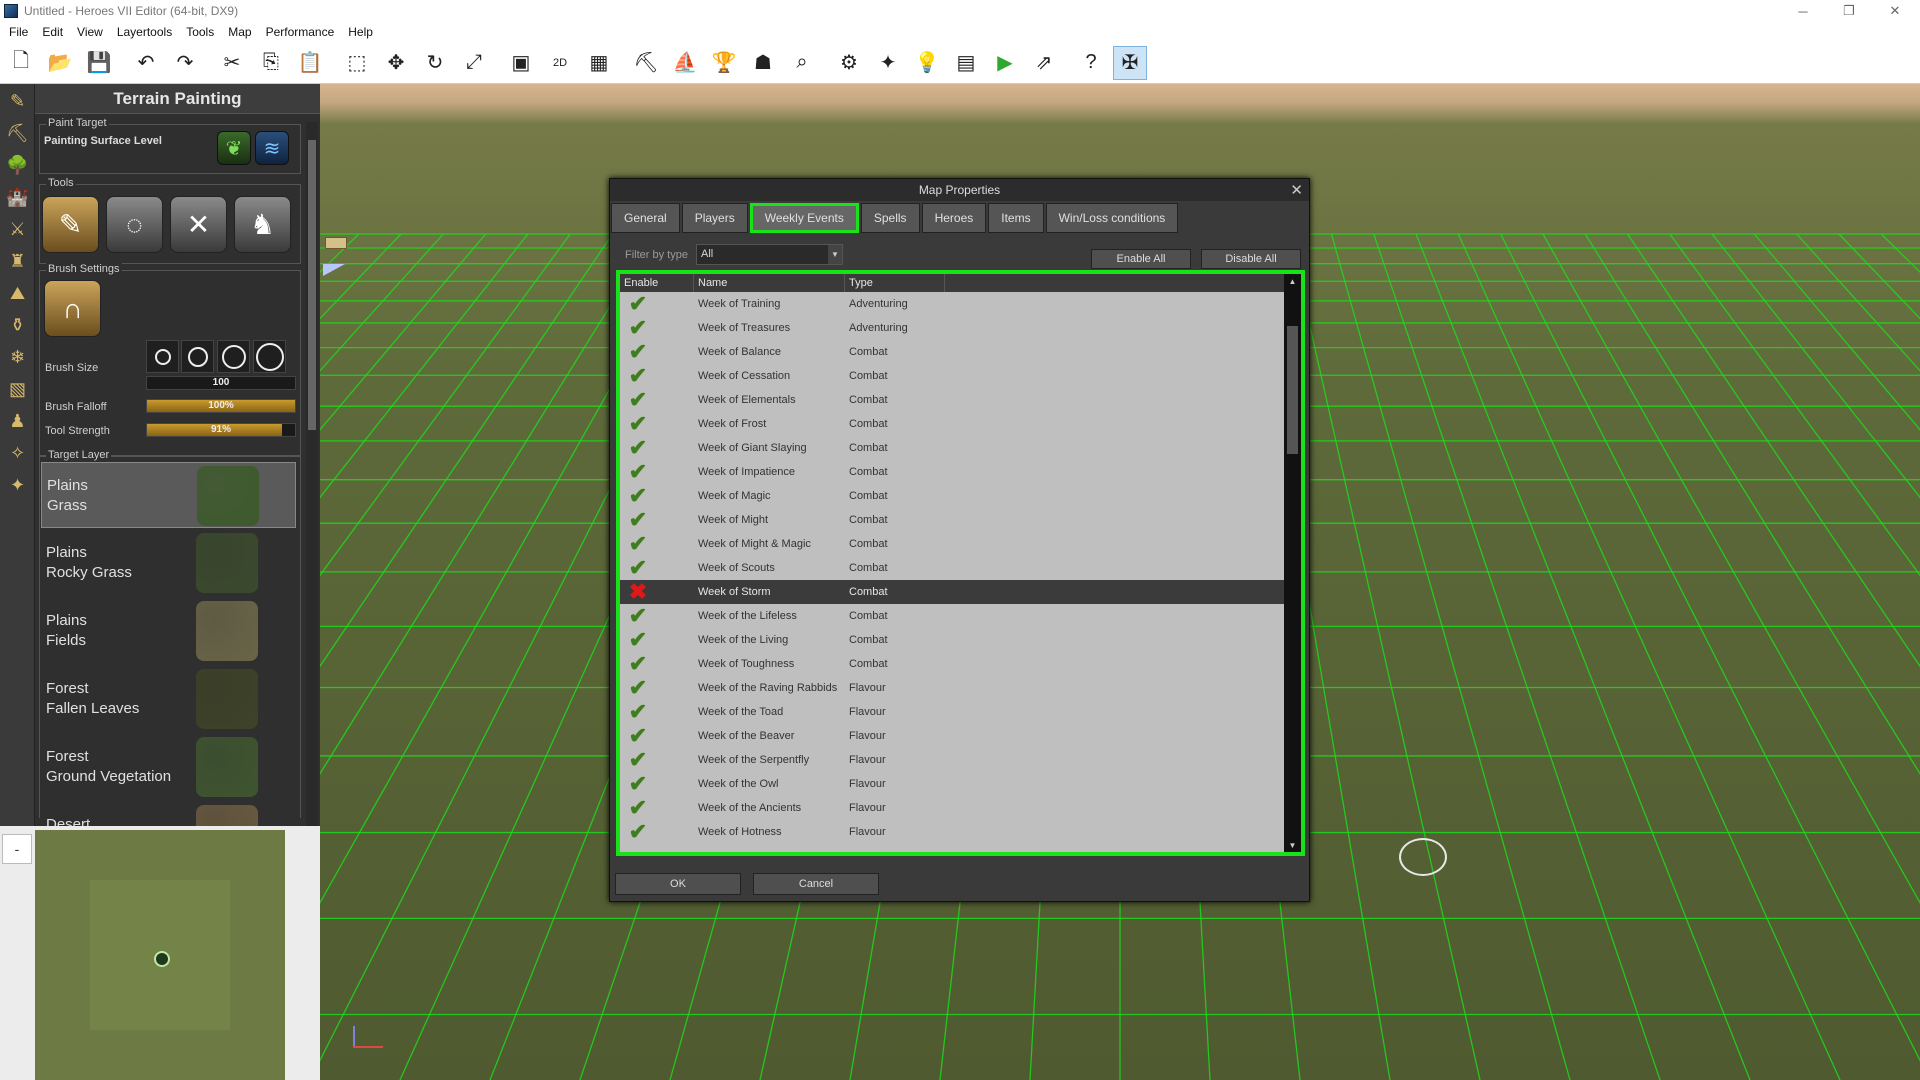 The height and width of the screenshot is (1080, 1920). I want to click on table-row: ✔ Week of Toughness Combat, so click(952, 663).